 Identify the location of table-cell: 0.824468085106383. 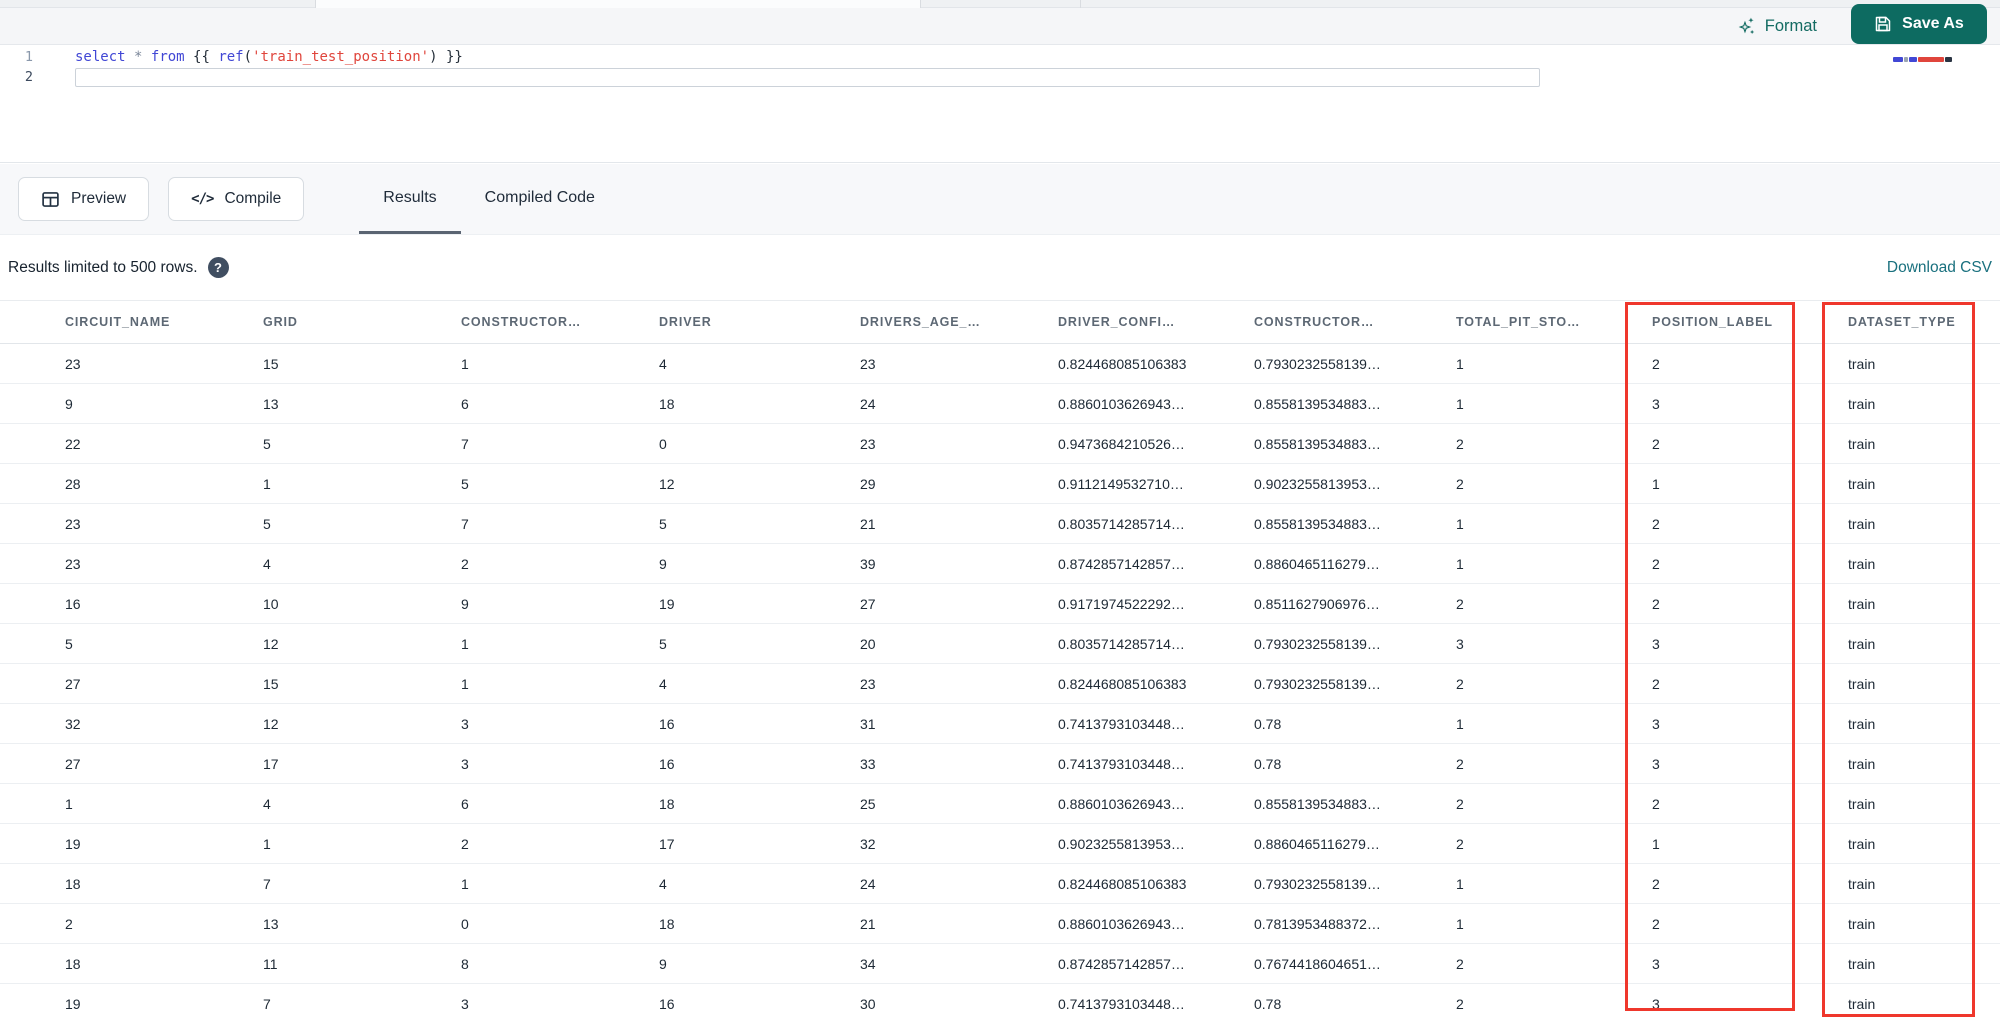
(1122, 363).